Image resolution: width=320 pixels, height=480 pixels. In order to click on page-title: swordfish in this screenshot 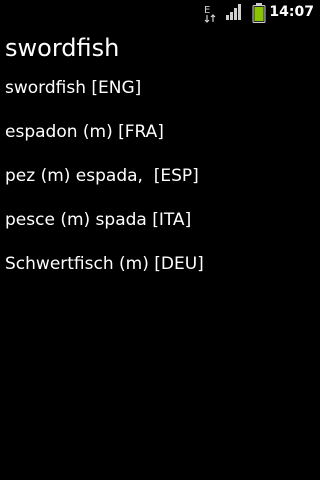, I will do `click(62, 48)`.